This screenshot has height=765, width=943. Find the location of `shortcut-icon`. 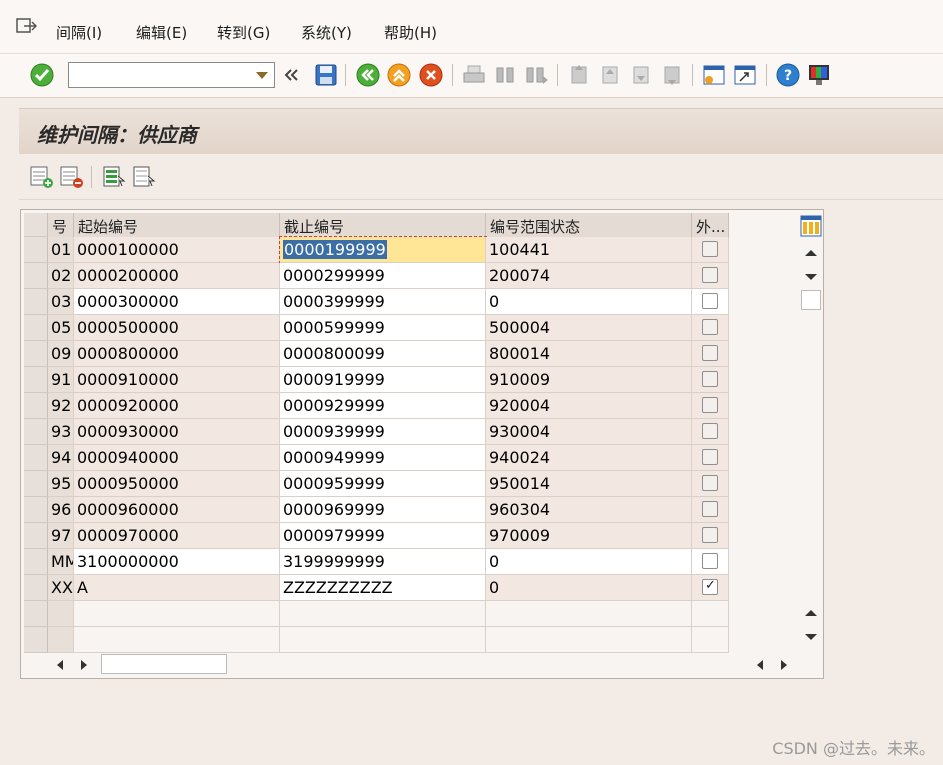

shortcut-icon is located at coordinates (745, 75).